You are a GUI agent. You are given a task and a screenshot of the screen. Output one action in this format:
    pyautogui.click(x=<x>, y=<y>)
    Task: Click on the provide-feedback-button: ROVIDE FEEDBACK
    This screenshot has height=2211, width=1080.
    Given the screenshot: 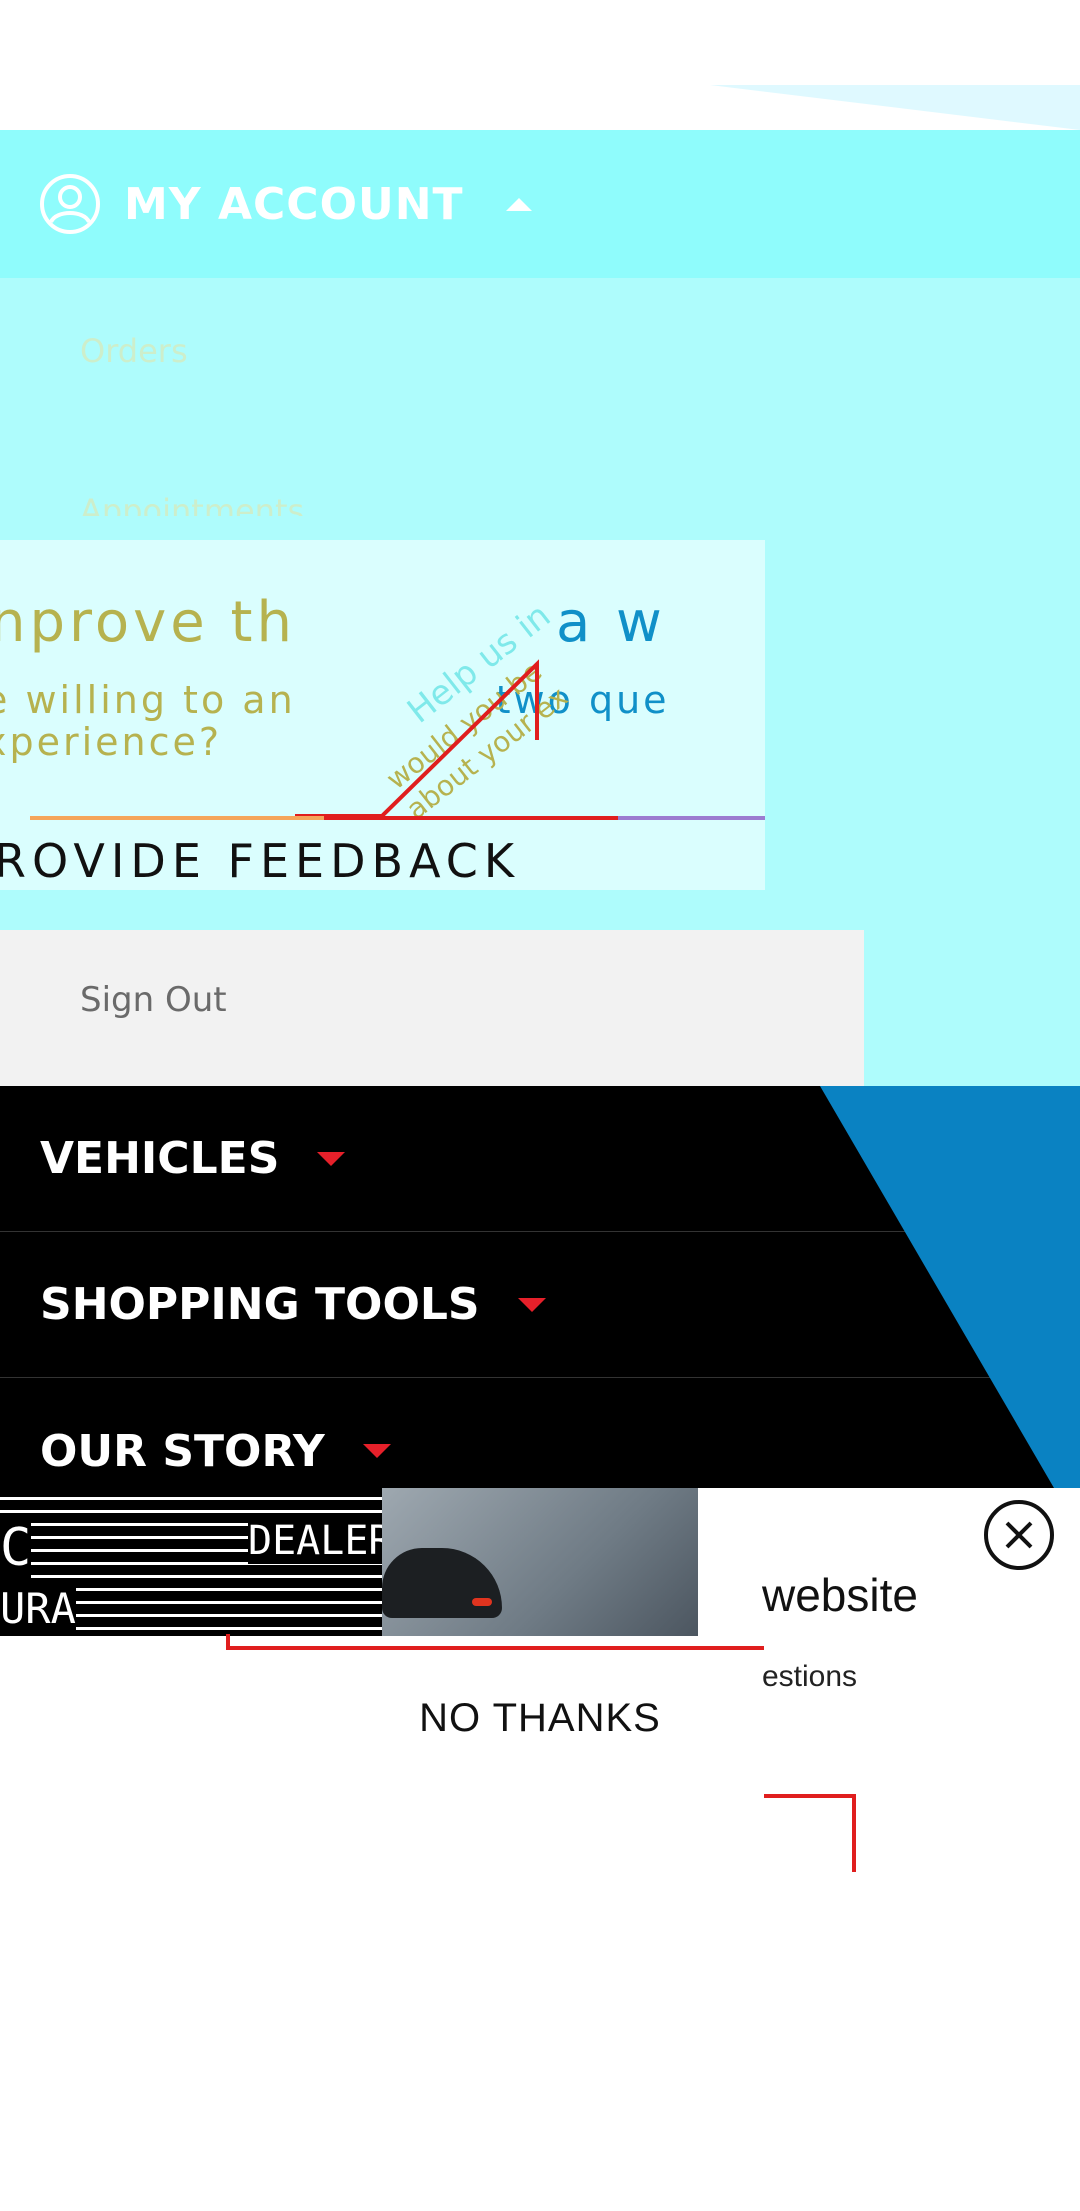 What is the action you would take?
    pyautogui.click(x=260, y=861)
    